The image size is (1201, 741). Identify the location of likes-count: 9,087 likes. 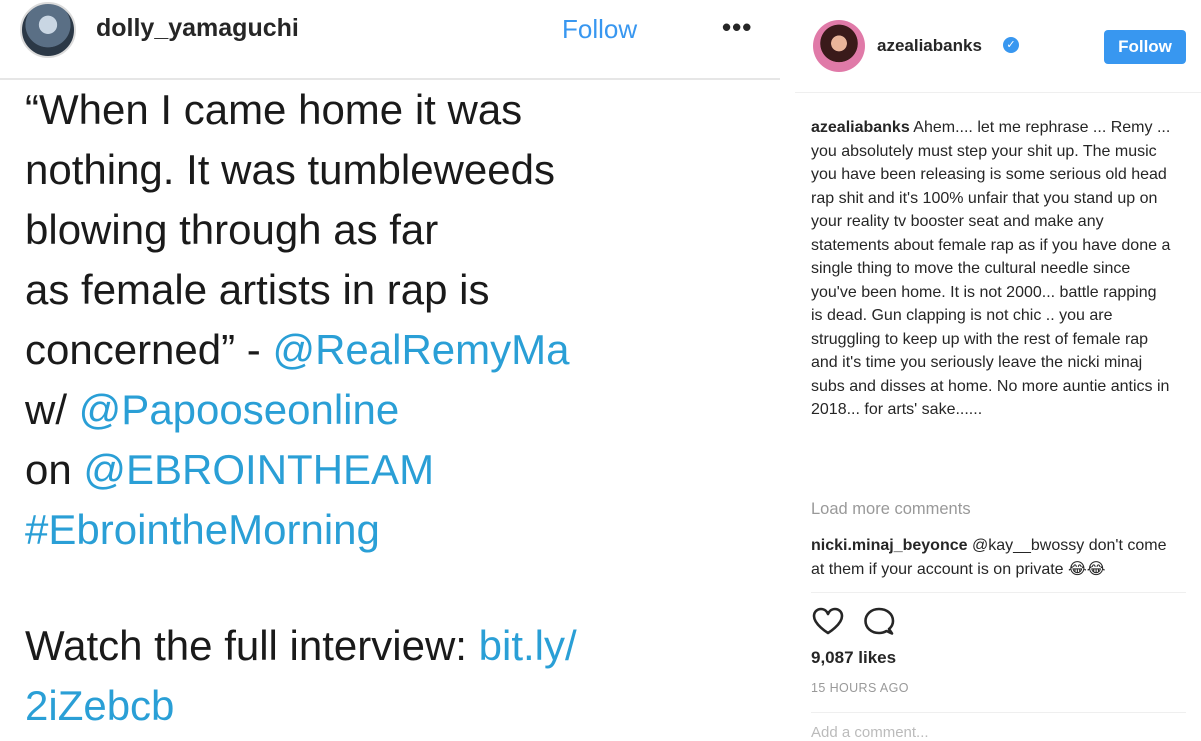
(853, 658).